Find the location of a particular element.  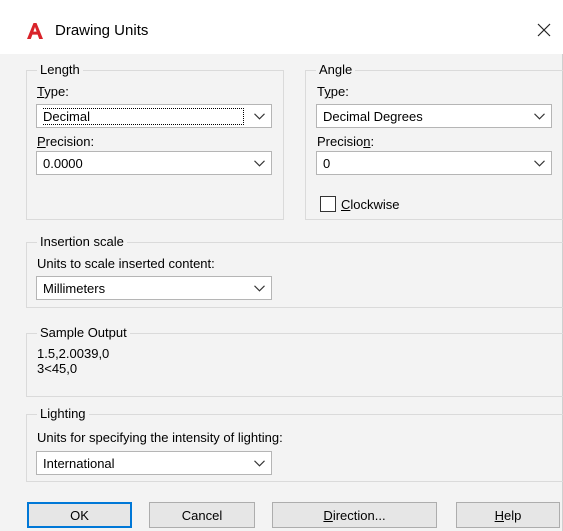

title-bar: Drawing Units is located at coordinates (281, 27).